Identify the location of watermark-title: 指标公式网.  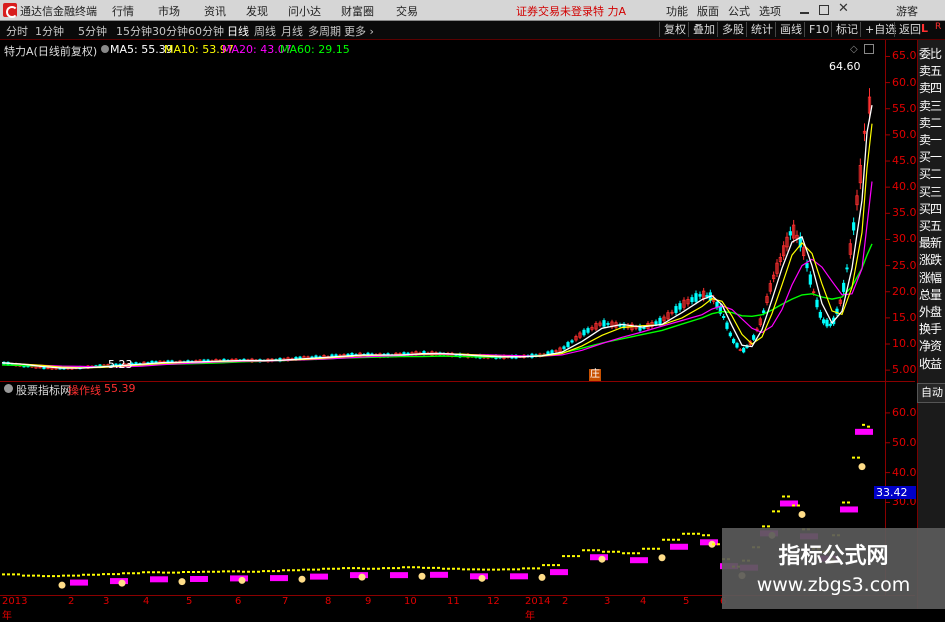
(833, 556).